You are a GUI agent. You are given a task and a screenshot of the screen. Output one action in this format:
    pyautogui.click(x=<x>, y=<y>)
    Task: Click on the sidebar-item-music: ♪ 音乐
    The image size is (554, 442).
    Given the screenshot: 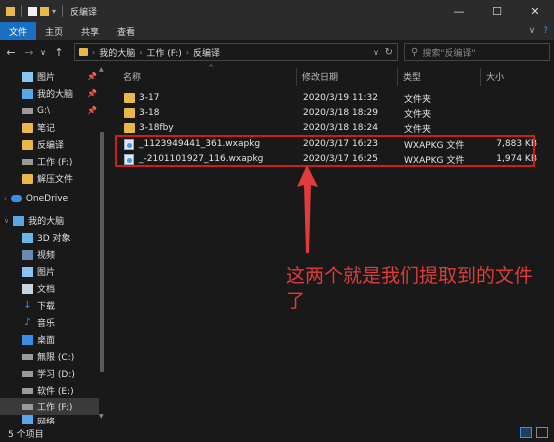 What is the action you would take?
    pyautogui.click(x=38, y=322)
    